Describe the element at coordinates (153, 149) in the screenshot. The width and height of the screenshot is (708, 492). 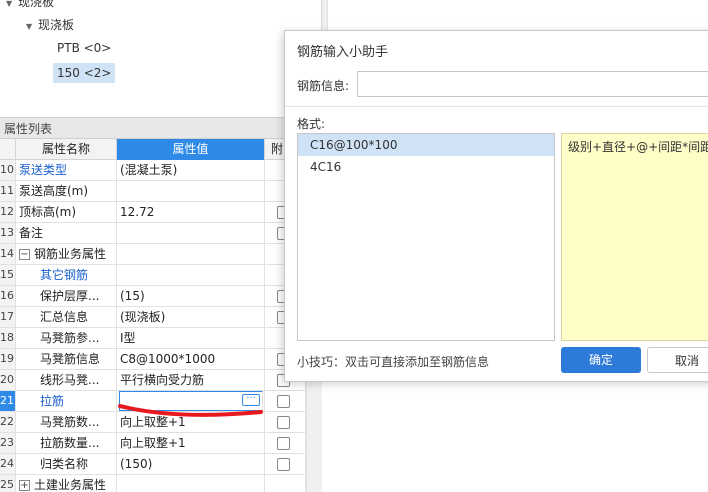
I see `table-header: 属性名称 属性值 附` at that location.